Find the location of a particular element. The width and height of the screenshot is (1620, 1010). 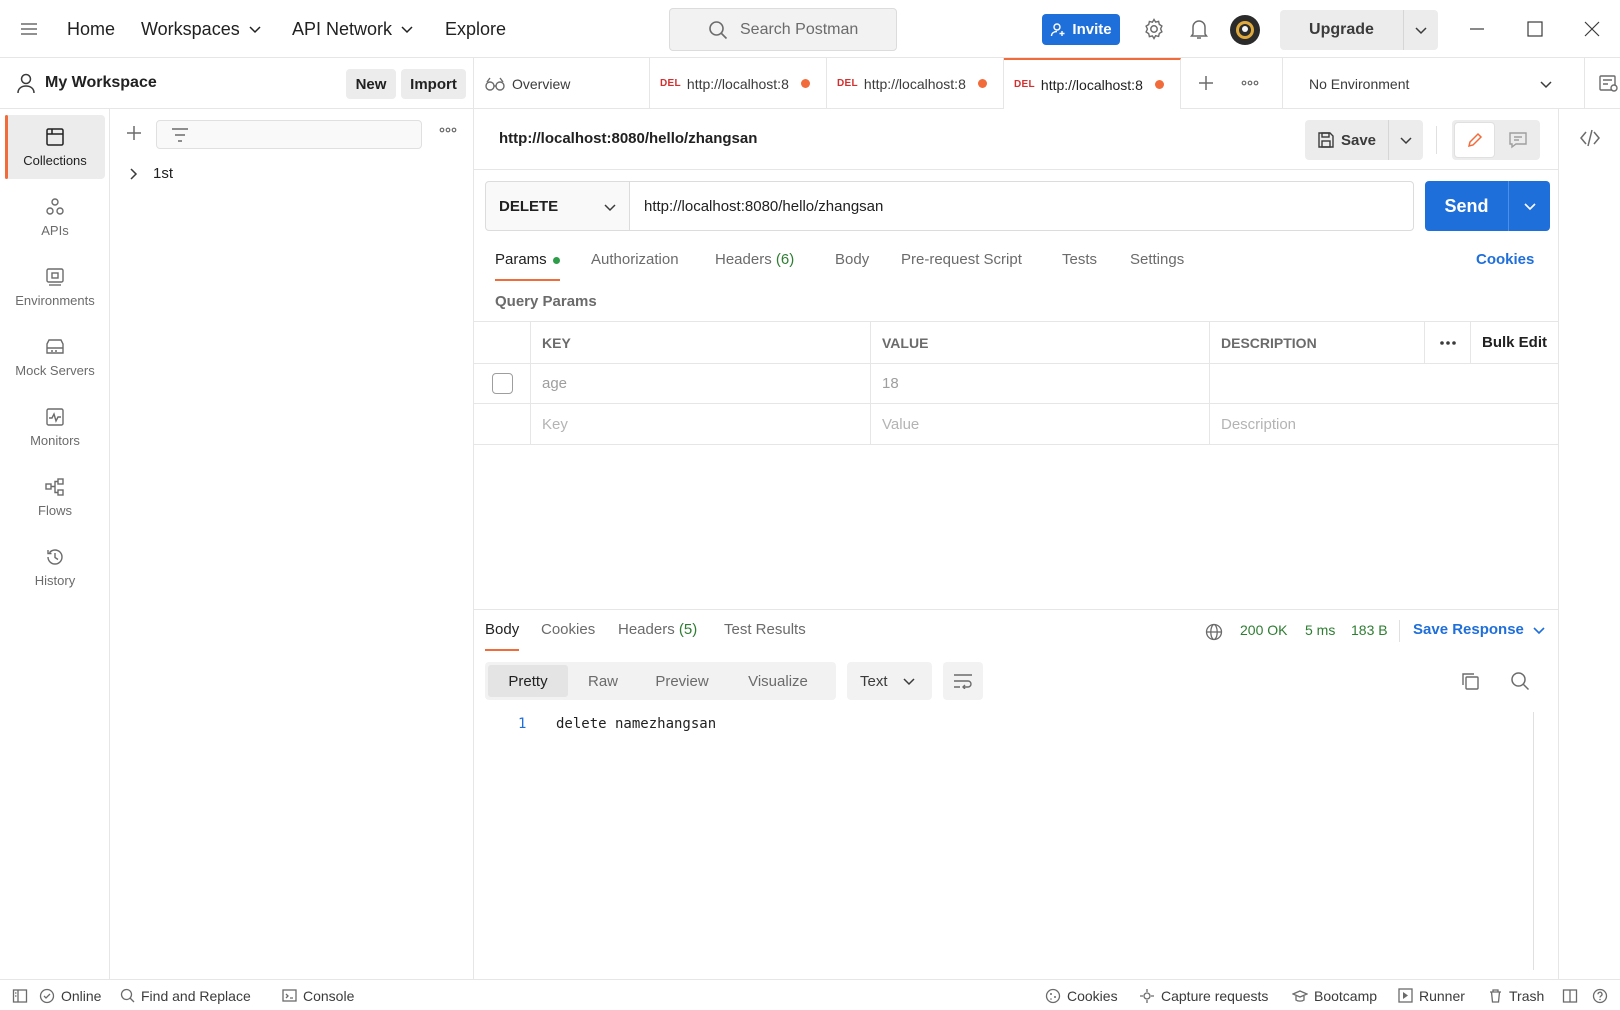

response-tab-test-results: Test Results is located at coordinates (765, 636).